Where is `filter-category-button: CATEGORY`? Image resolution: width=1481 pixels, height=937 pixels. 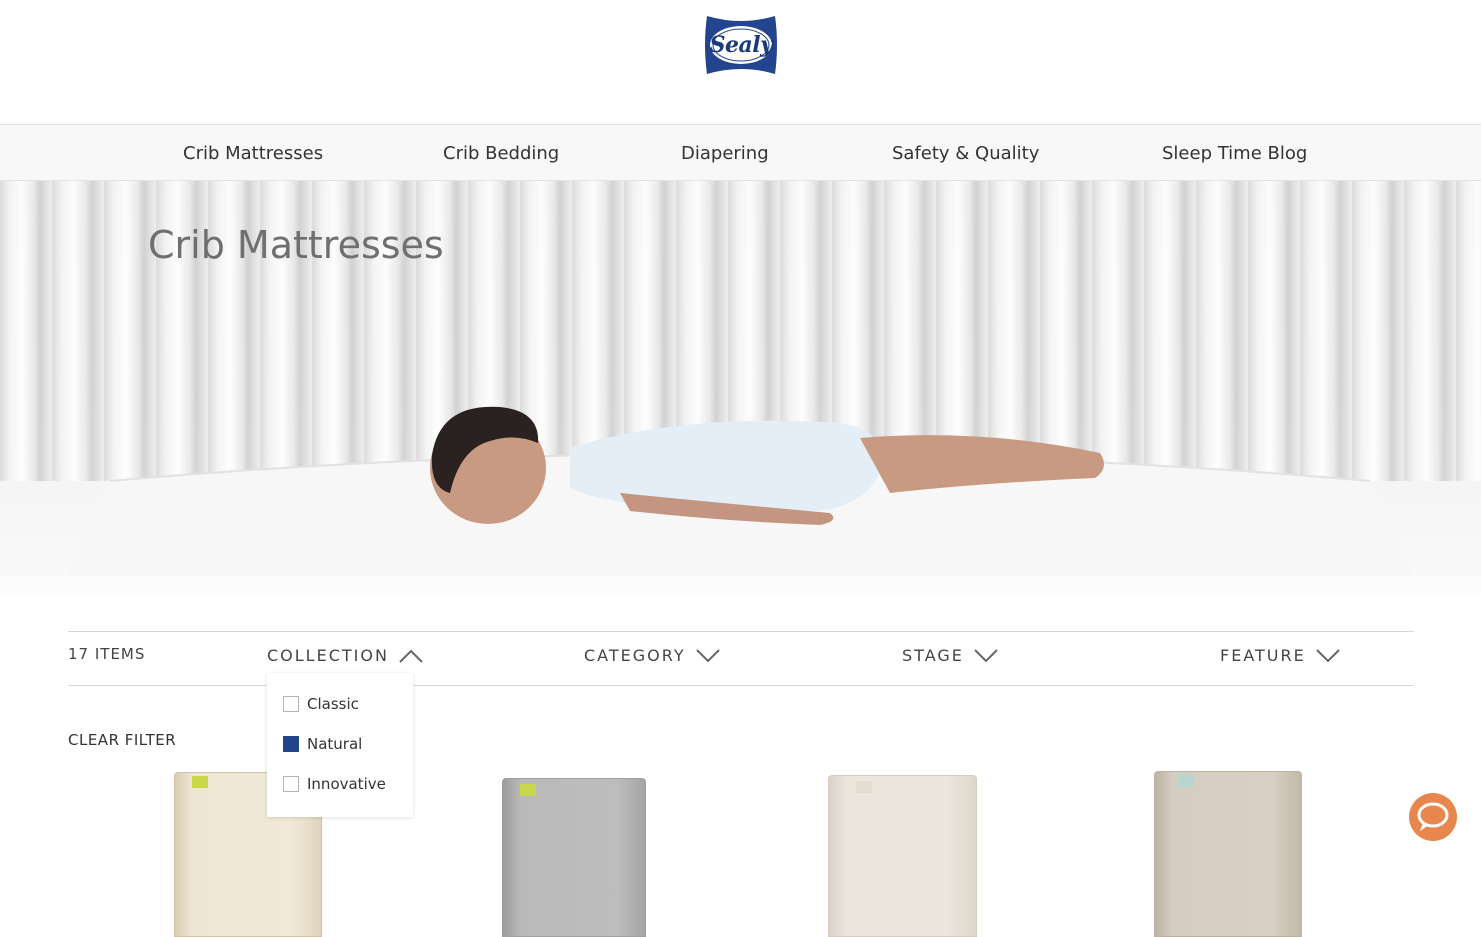 filter-category-button: CATEGORY is located at coordinates (652, 655).